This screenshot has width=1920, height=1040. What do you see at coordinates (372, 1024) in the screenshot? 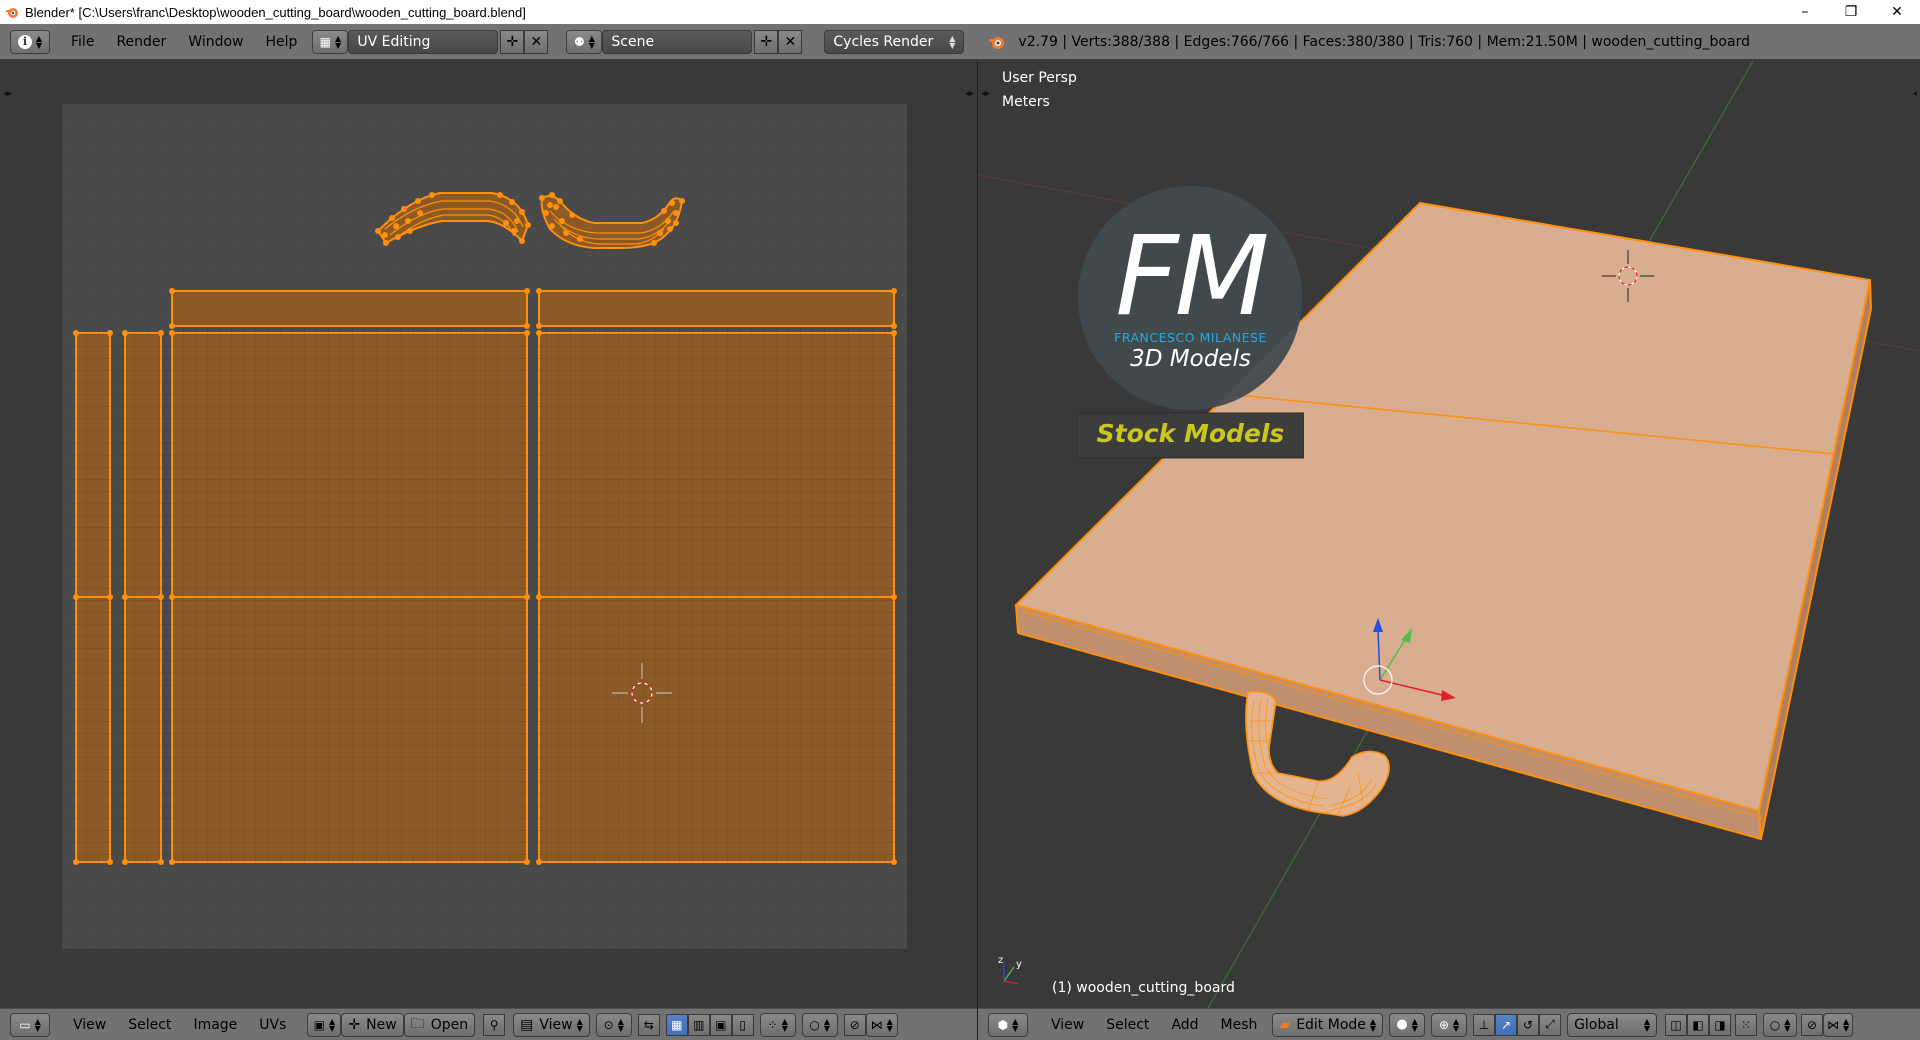
I see `new-image-button: ✛ New` at bounding box center [372, 1024].